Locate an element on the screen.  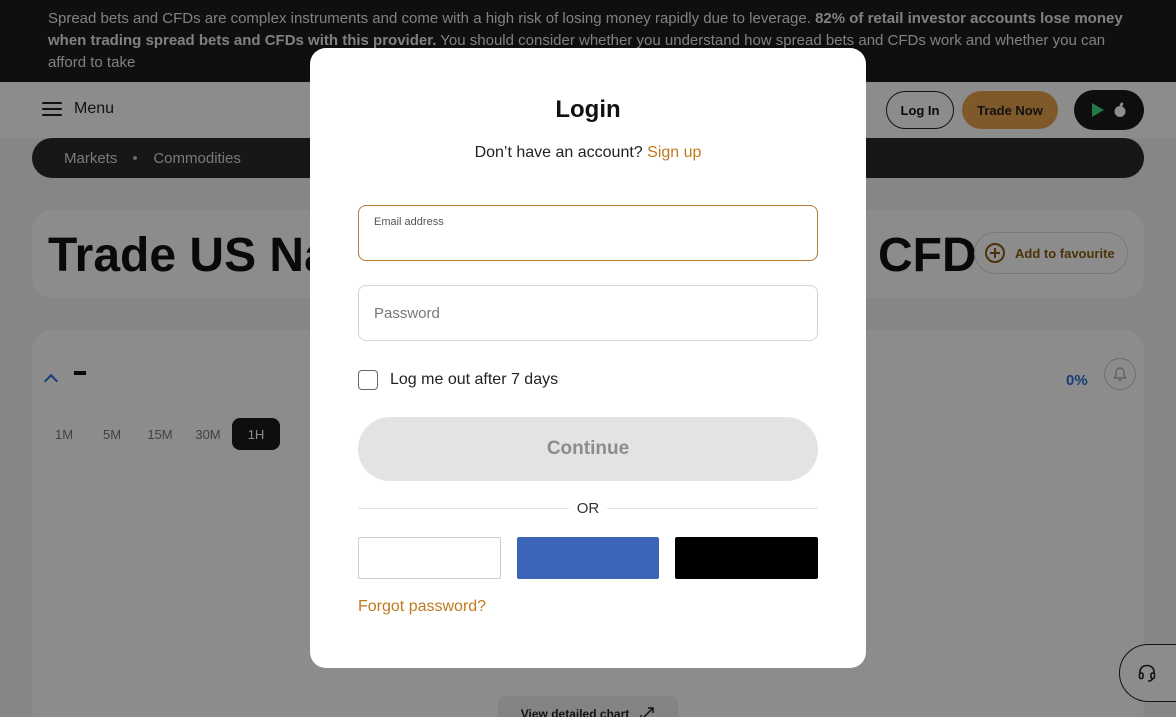
signup-prompt-text: Don’t have an account? is located at coordinates (558, 152).